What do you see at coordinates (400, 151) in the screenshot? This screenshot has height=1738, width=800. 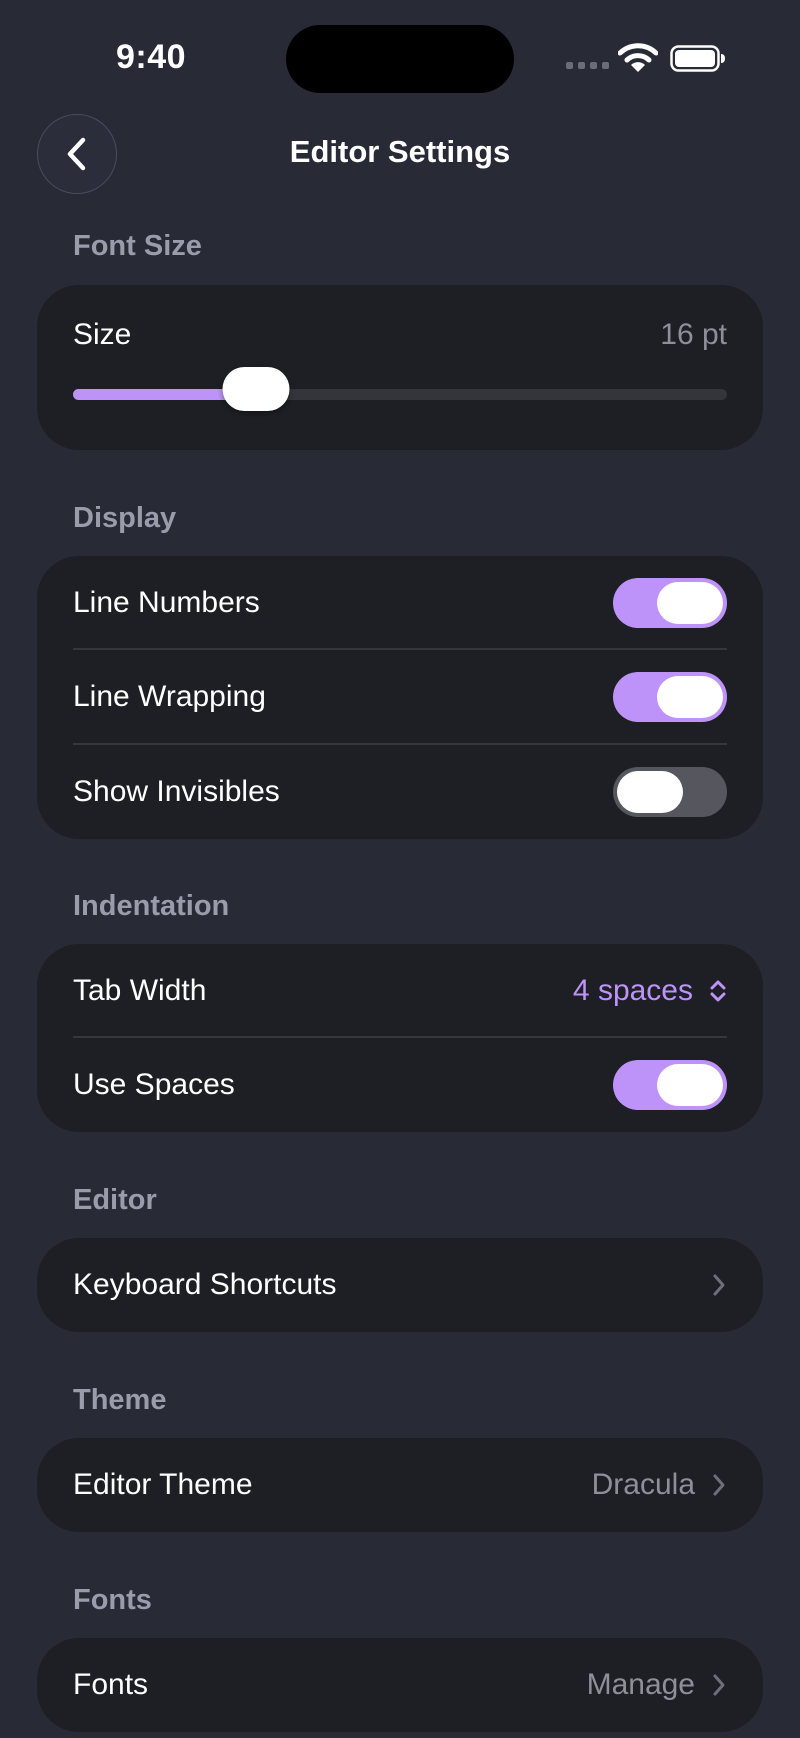 I see `page-title: Editor Settings` at bounding box center [400, 151].